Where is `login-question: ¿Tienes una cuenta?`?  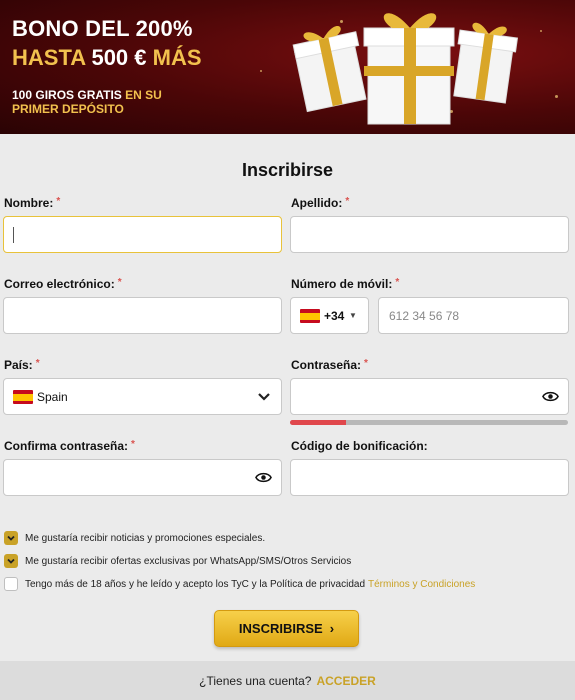 login-question: ¿Tienes una cuenta? is located at coordinates (255, 680).